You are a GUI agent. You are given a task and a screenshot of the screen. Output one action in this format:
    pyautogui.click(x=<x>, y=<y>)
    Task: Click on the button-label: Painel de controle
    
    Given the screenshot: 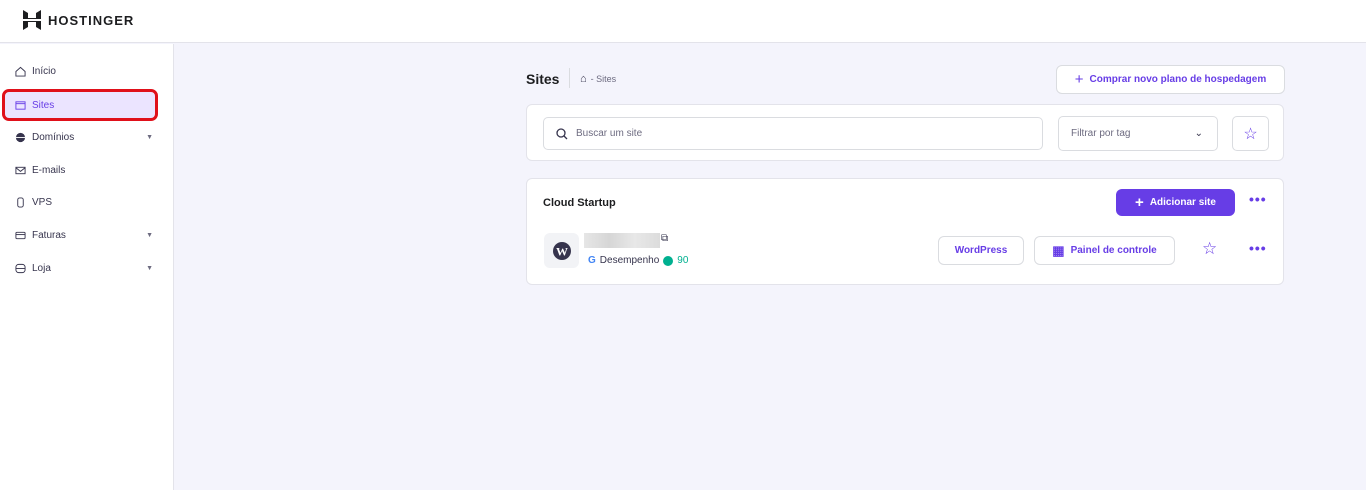 What is the action you would take?
    pyautogui.click(x=1113, y=250)
    